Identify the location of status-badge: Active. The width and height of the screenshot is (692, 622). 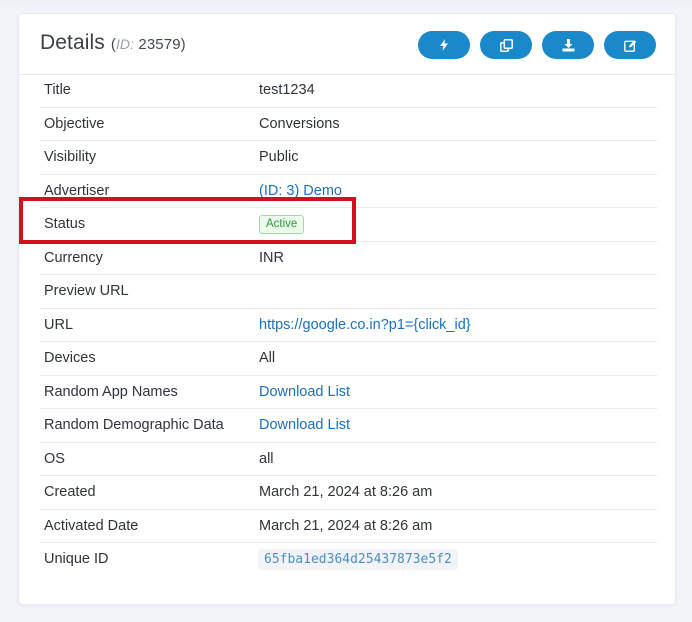
(282, 224).